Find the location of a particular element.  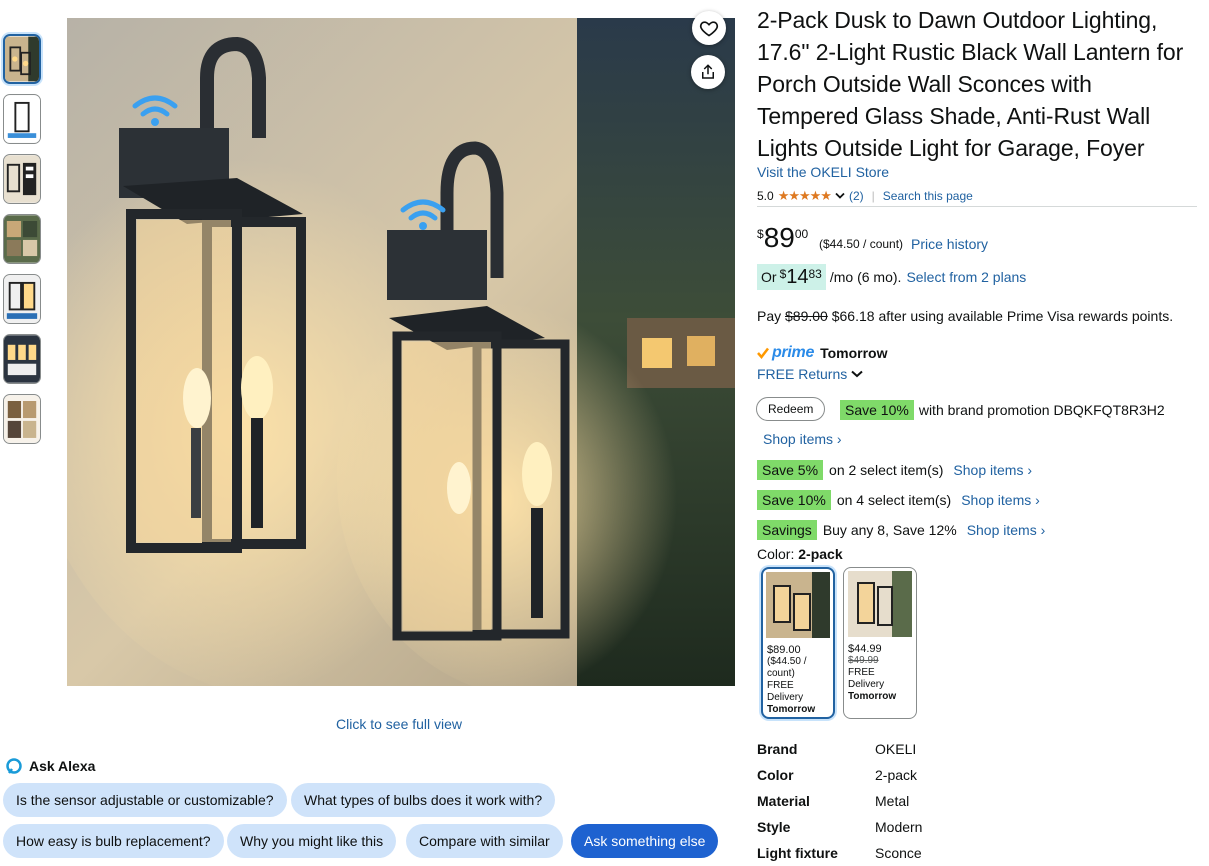

spec-key: Color is located at coordinates (775, 775).